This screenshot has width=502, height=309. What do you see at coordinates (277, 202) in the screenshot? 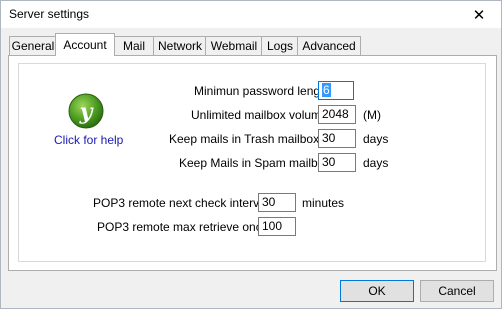
I see `pop3-interval-input: 30` at bounding box center [277, 202].